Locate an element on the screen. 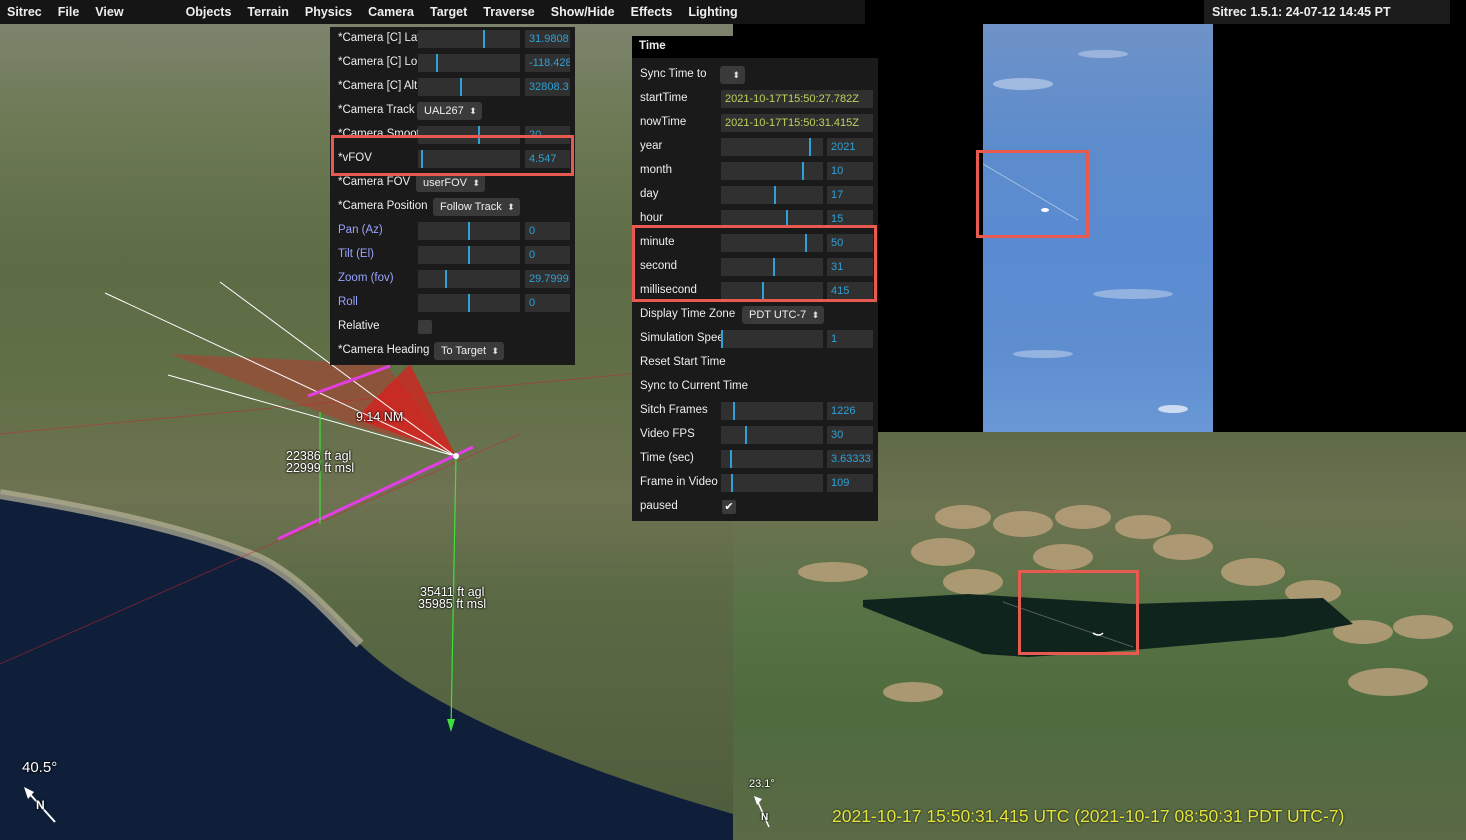 Image resolution: width=1466 pixels, height=840 pixels. month-slider is located at coordinates (772, 171).